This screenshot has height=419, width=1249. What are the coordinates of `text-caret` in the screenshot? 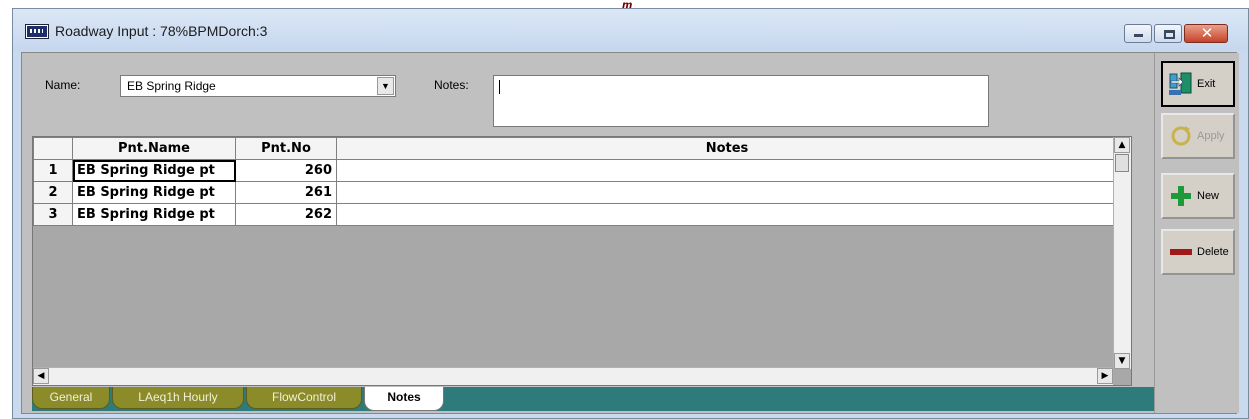 It's located at (499, 87).